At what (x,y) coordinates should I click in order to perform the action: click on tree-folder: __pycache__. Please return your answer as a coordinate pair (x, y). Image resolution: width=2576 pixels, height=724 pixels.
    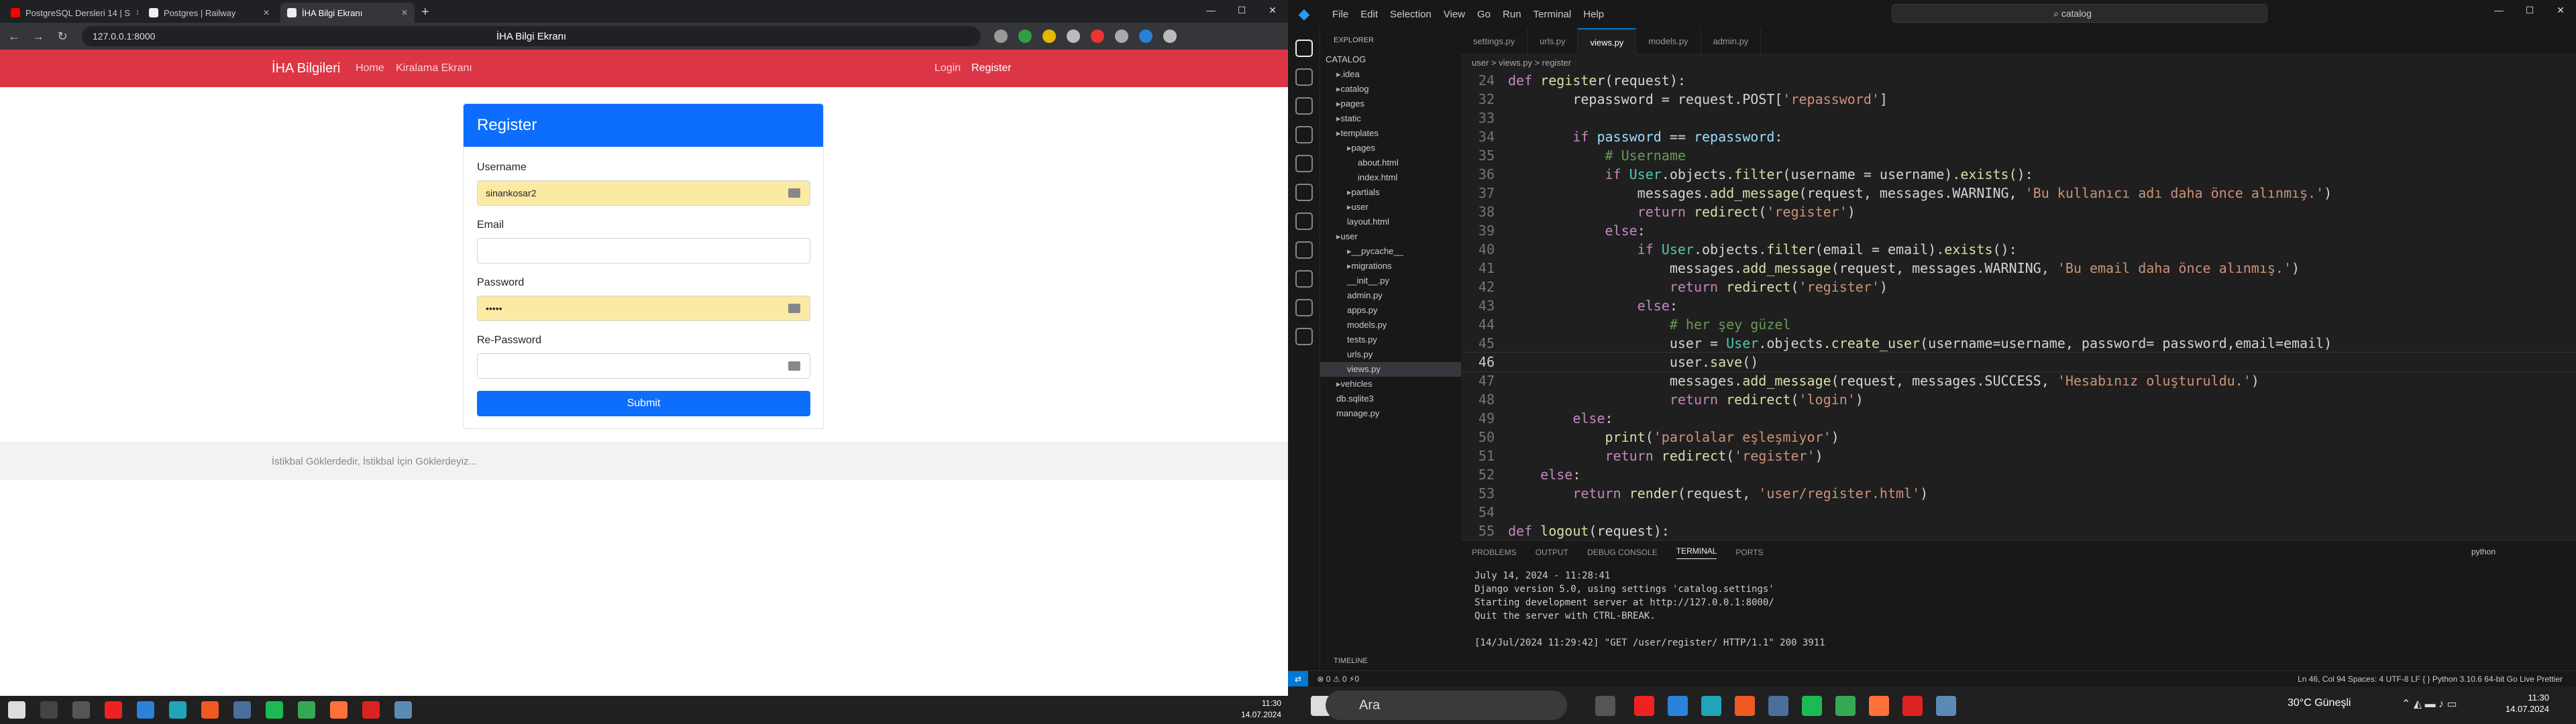
    Looking at the image, I should click on (1390, 251).